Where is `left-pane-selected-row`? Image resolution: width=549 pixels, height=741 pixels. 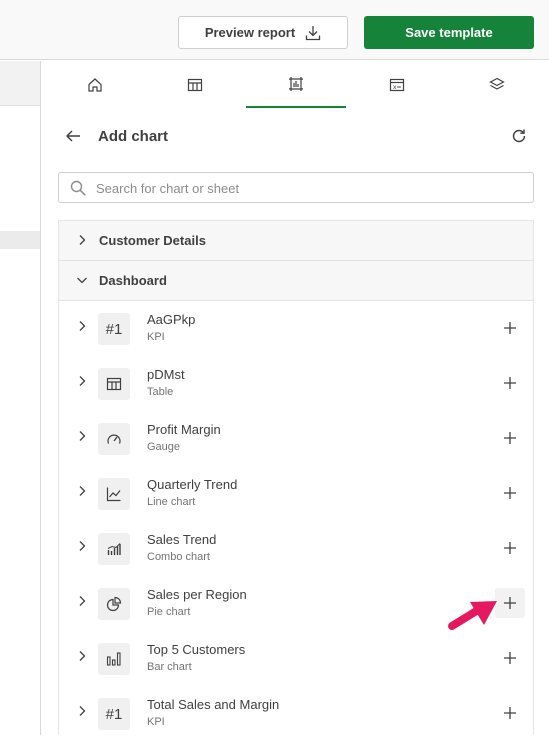 left-pane-selected-row is located at coordinates (20, 240).